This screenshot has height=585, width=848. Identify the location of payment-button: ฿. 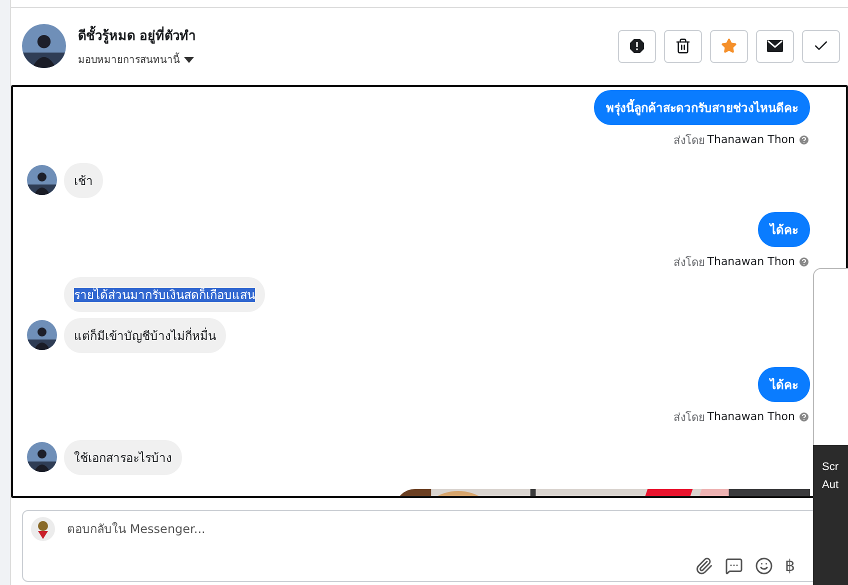
(789, 565).